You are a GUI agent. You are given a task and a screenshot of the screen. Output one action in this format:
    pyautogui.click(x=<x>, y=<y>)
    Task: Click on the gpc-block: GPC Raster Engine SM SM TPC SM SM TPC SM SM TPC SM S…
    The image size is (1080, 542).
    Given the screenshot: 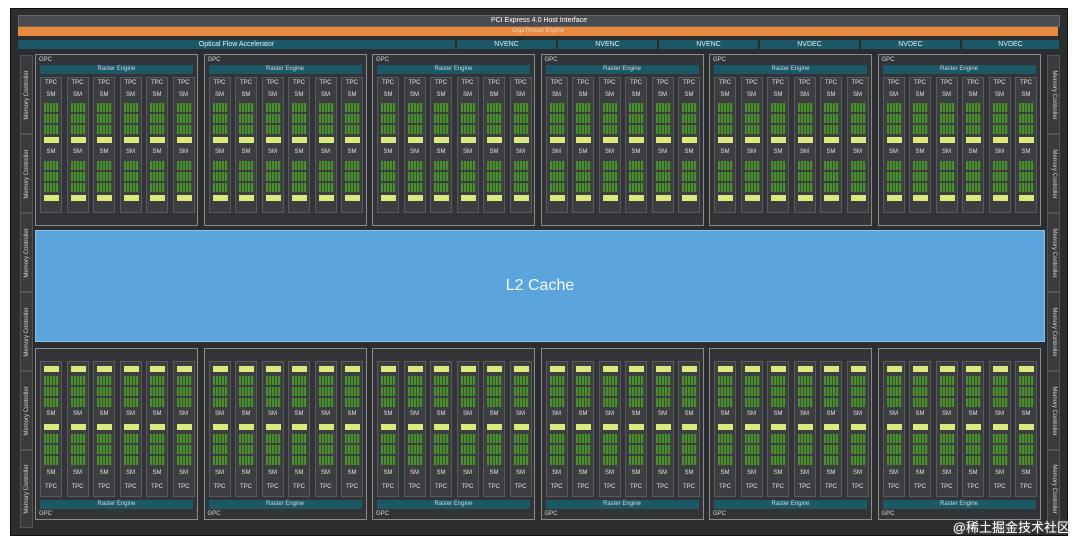 What is the action you would take?
    pyautogui.click(x=959, y=434)
    